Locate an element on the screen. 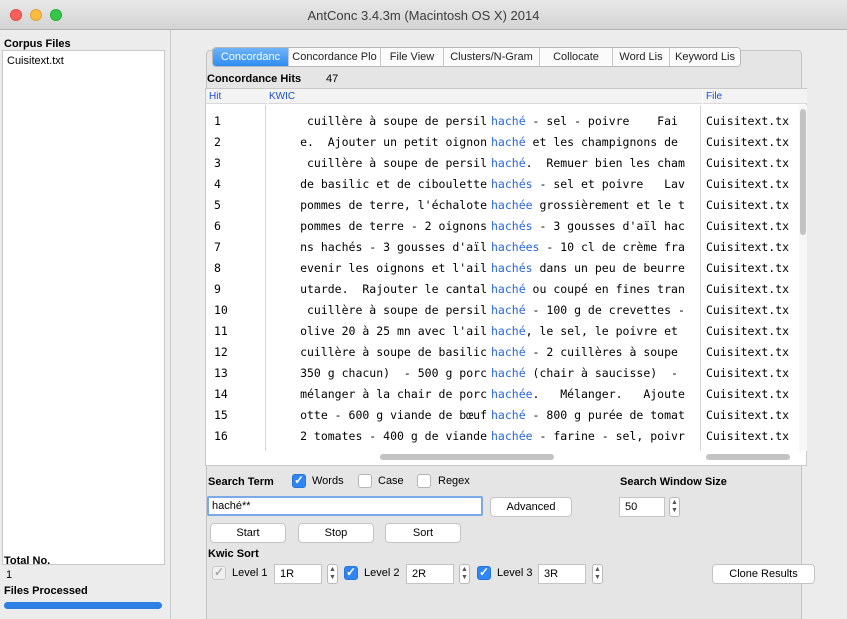 The image size is (847, 619). hit-number: 7 is located at coordinates (217, 247).